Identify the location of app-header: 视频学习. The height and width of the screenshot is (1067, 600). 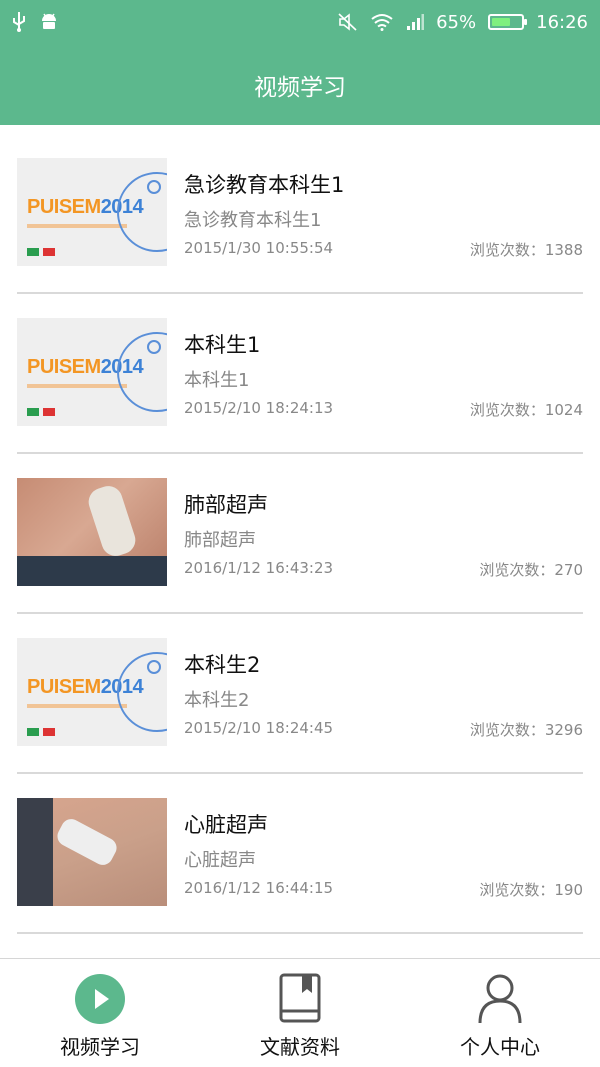
(300, 84).